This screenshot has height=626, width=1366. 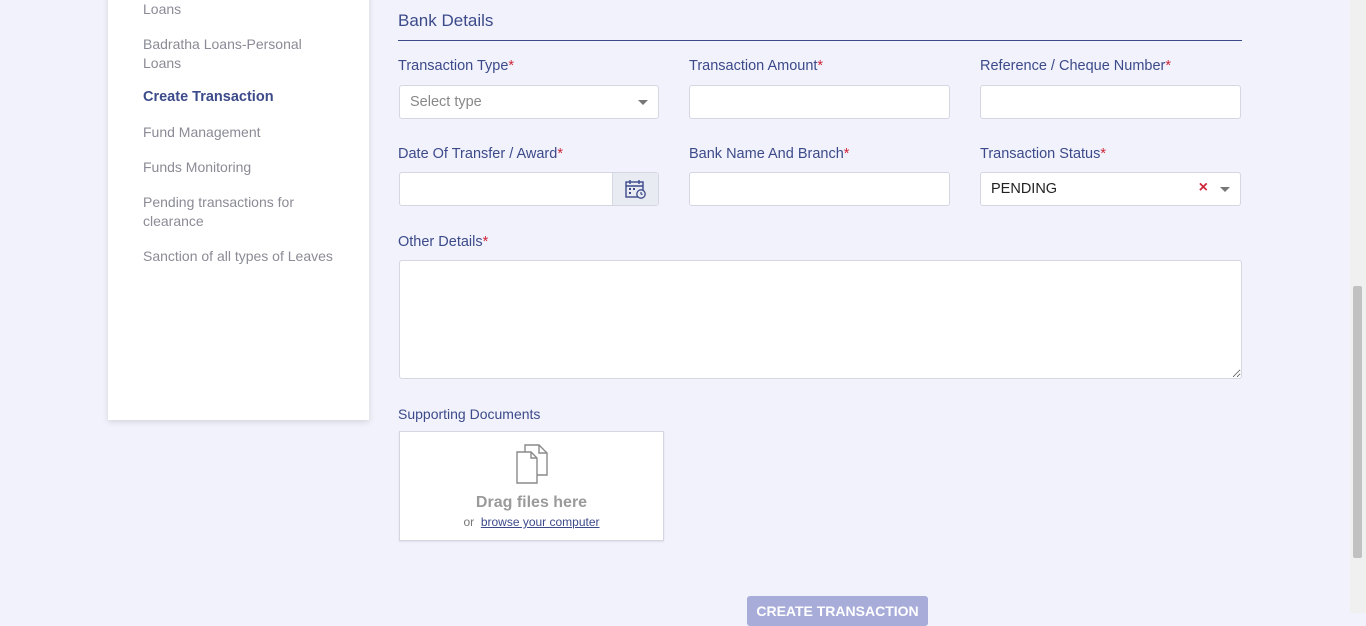 What do you see at coordinates (820, 319) in the screenshot?
I see `other-details-textarea` at bounding box center [820, 319].